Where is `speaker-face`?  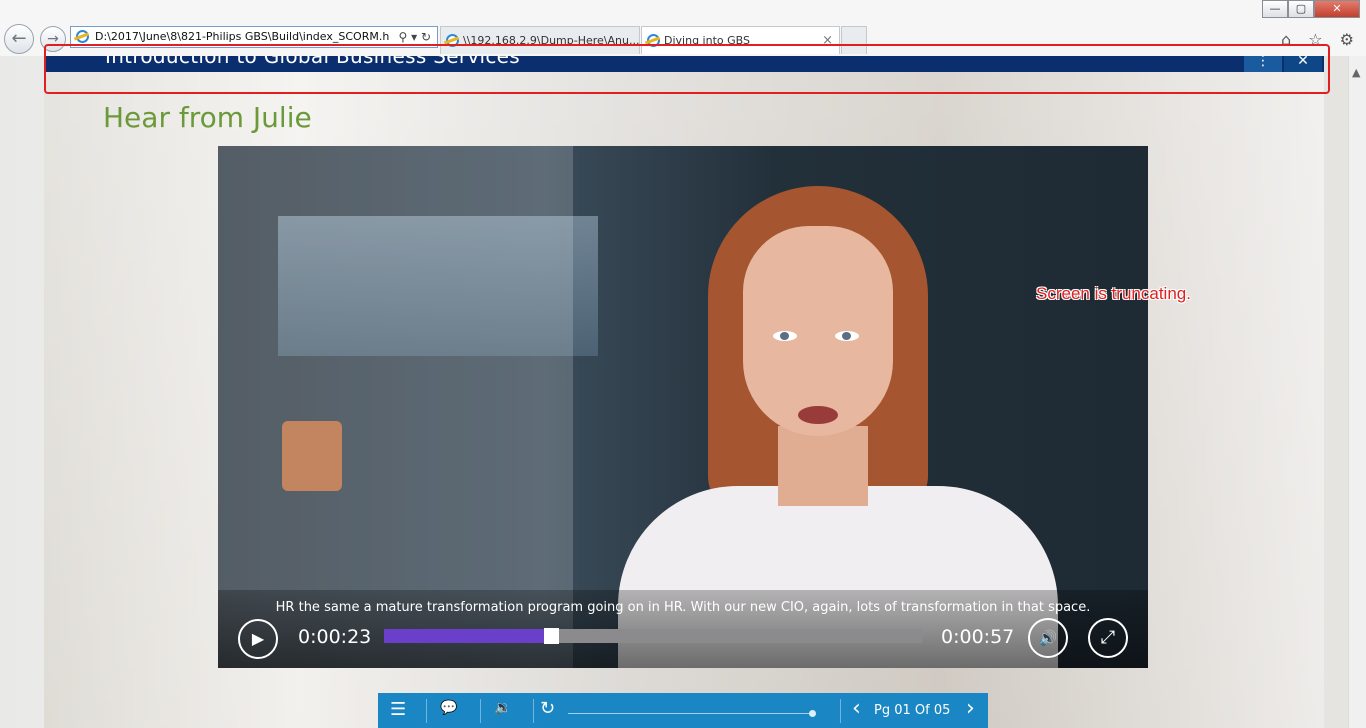 speaker-face is located at coordinates (818, 331).